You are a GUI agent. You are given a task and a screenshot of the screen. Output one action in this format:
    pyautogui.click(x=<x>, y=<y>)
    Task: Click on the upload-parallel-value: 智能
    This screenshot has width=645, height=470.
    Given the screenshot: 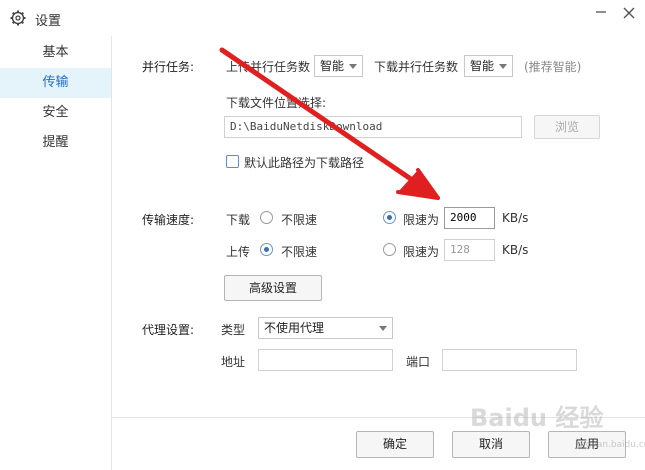 What is the action you would take?
    pyautogui.click(x=332, y=66)
    